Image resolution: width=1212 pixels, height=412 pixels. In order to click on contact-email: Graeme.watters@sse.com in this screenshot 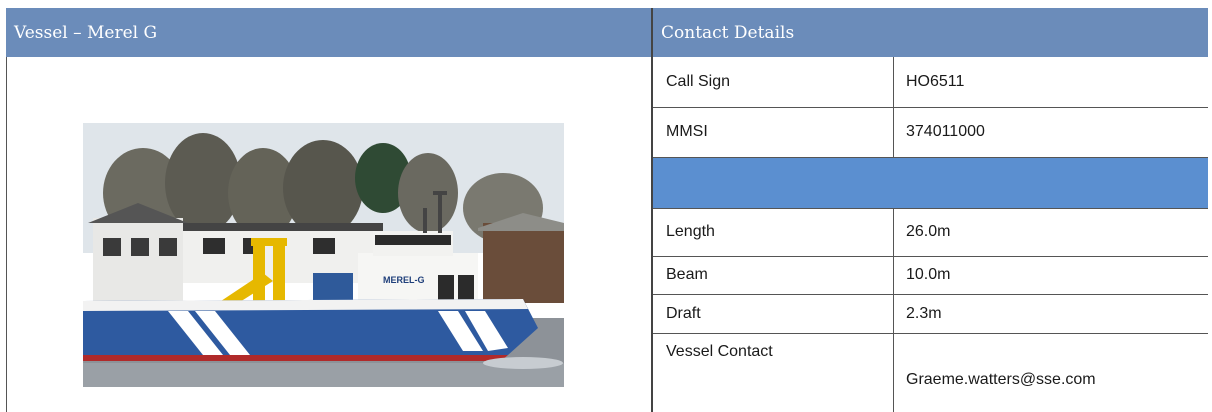, I will do `click(1001, 379)`.